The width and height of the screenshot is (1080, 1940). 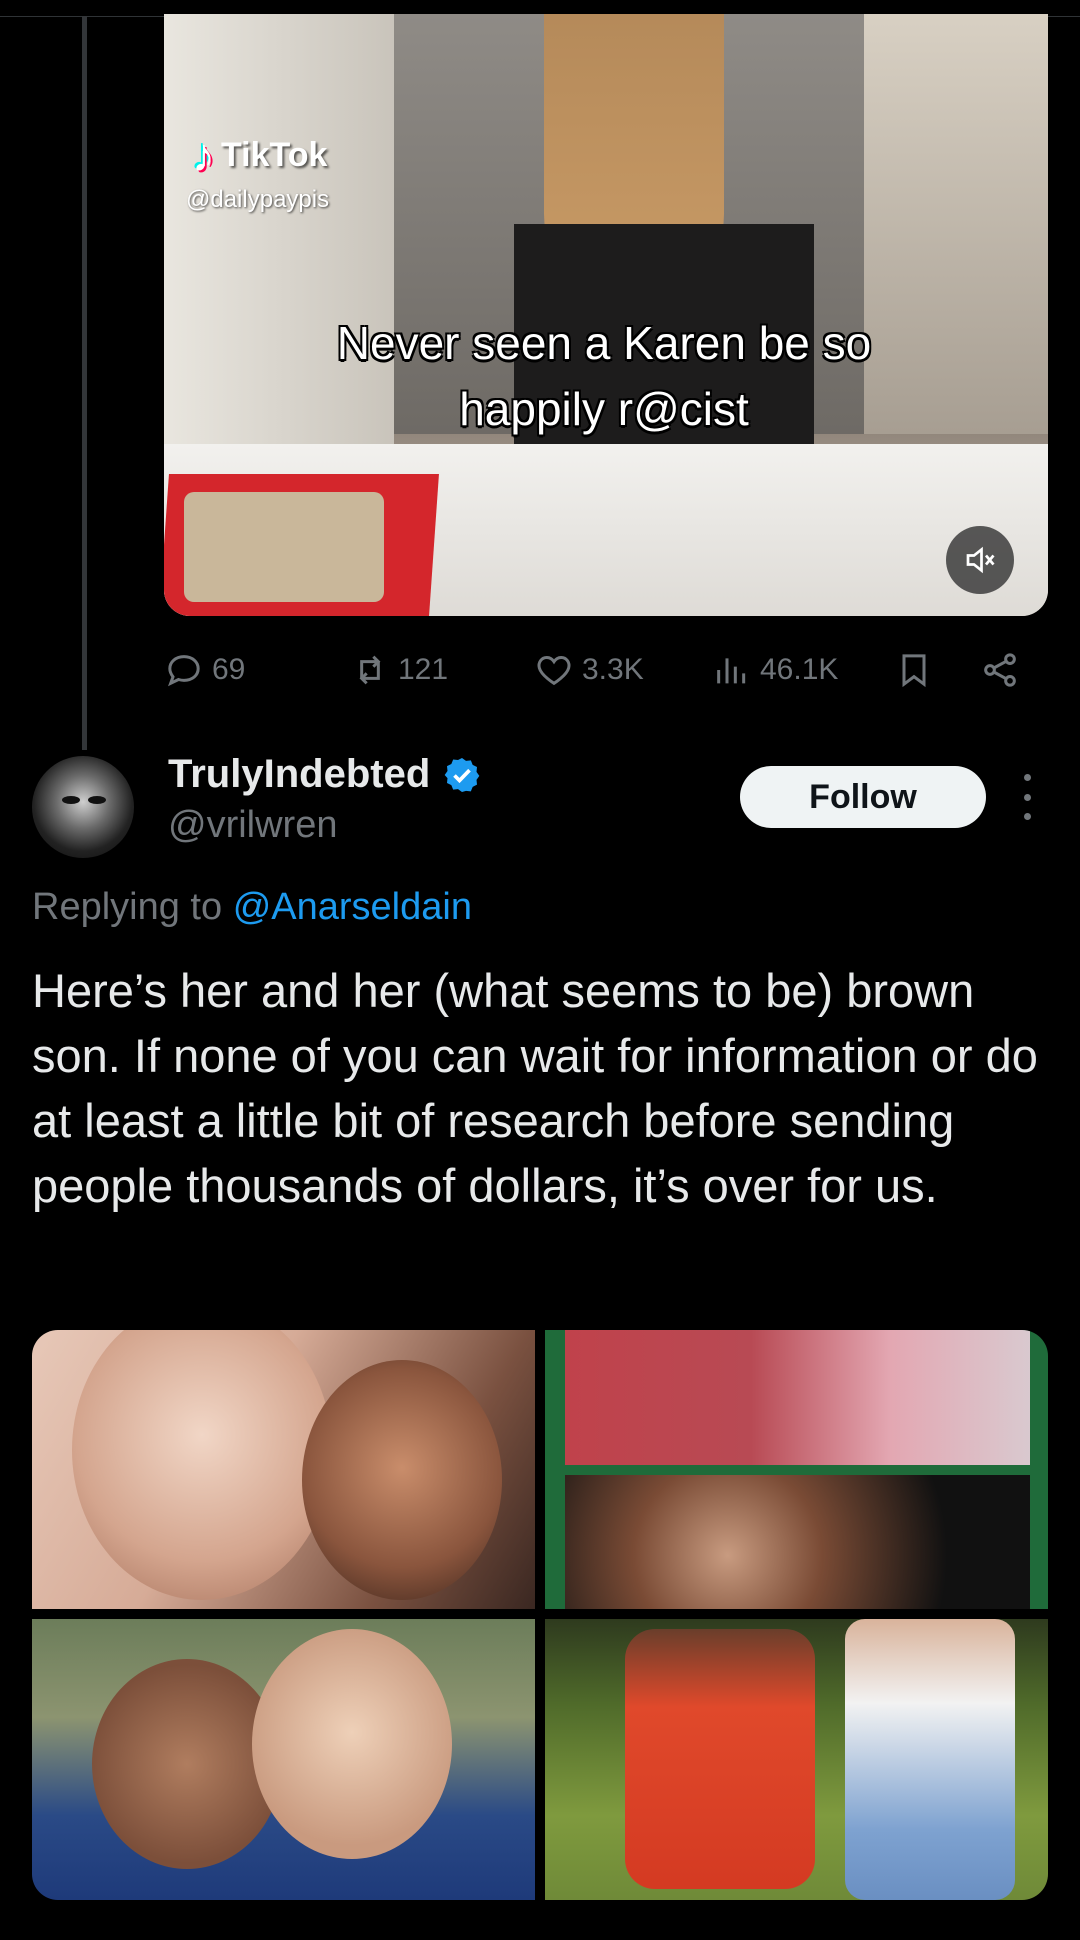 I want to click on more-options-button, so click(x=1027, y=797).